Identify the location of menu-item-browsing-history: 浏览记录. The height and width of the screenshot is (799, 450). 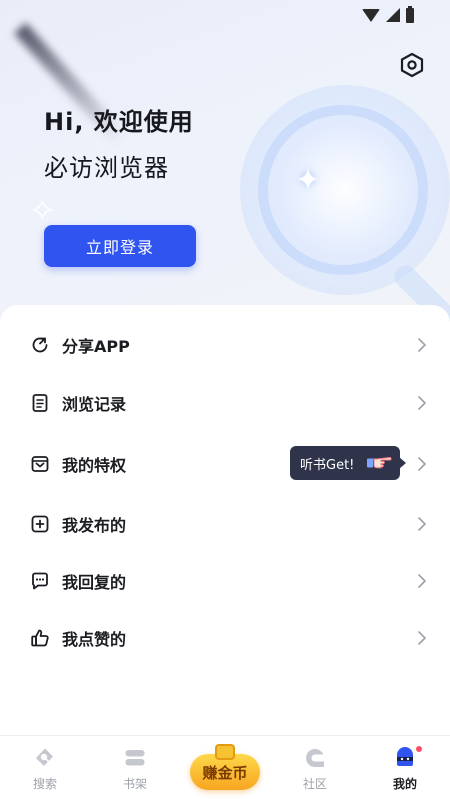
(225, 403).